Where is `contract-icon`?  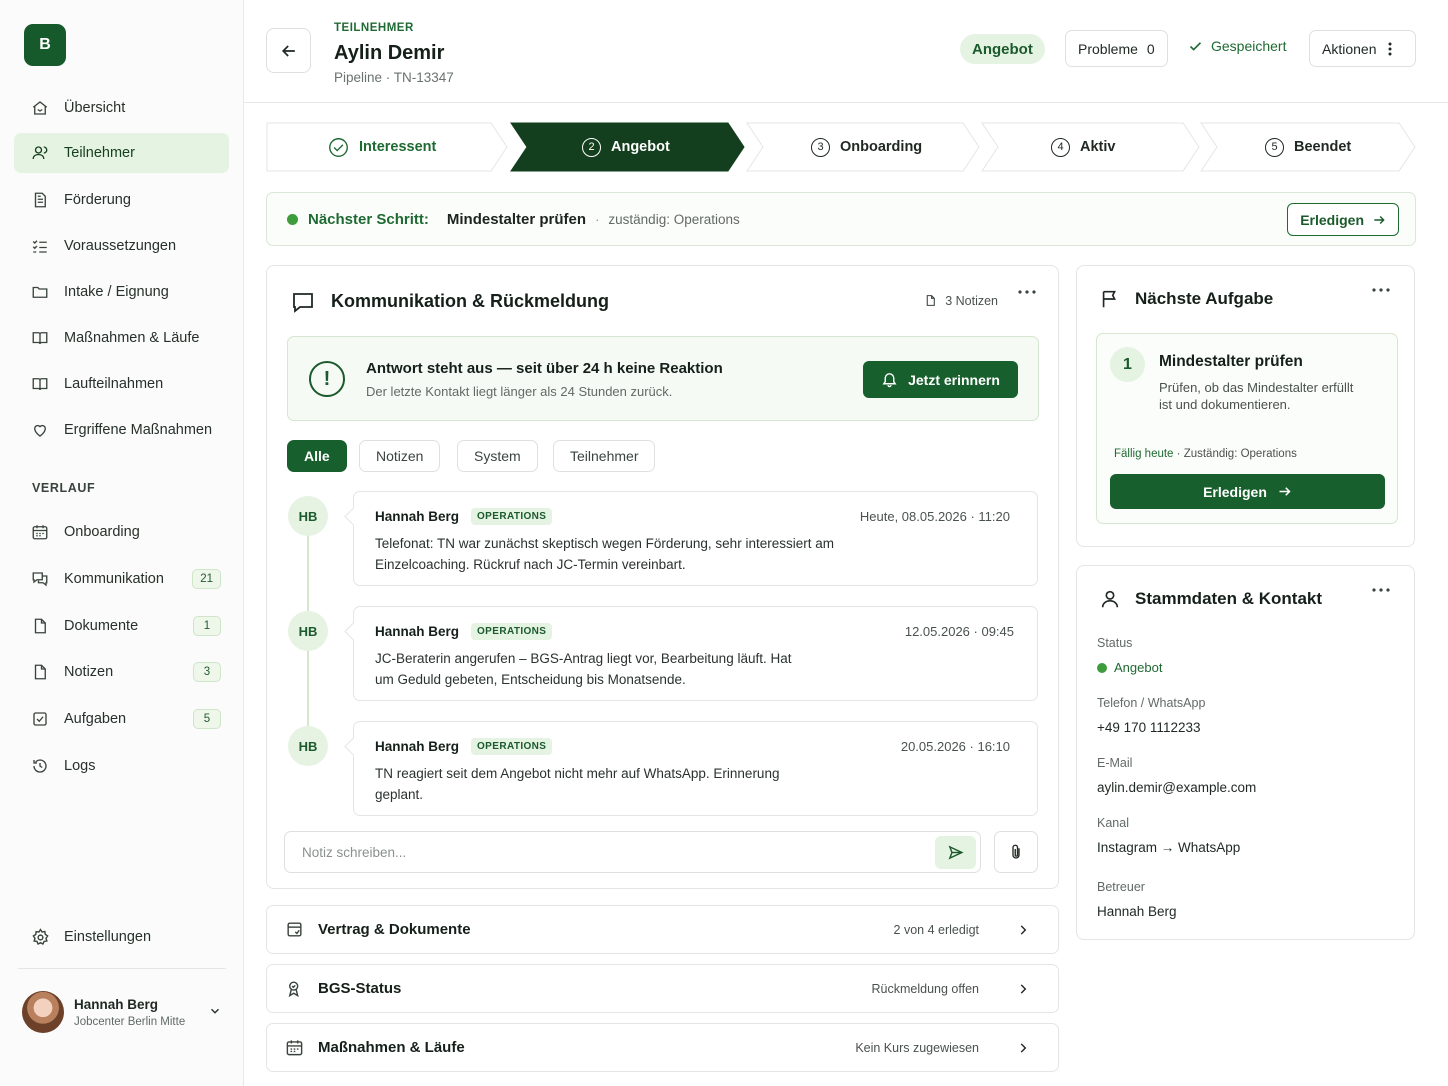 contract-icon is located at coordinates (294, 929).